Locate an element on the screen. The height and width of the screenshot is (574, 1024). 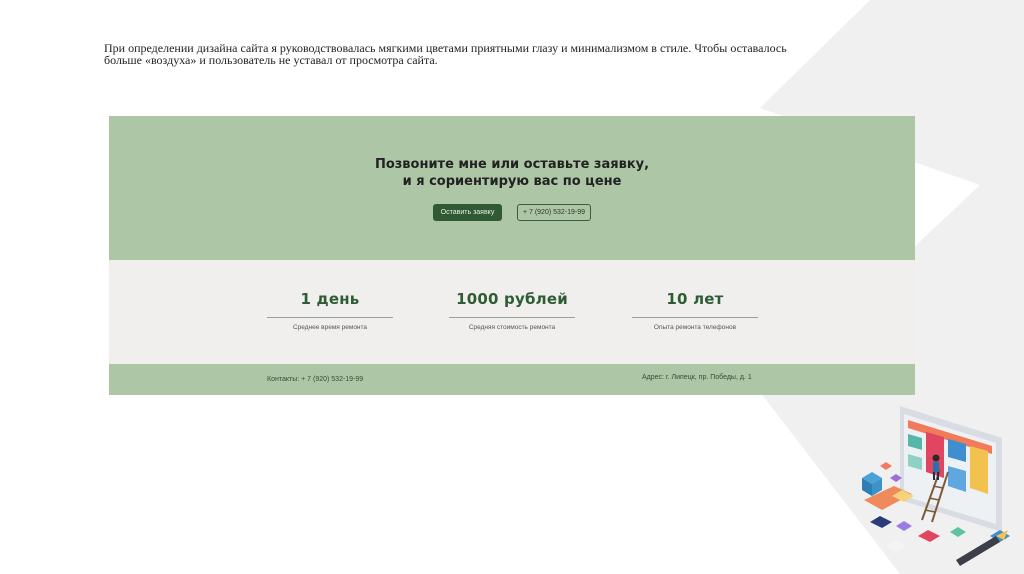
stat-caption: Опыта ремонта телефонов is located at coordinates (695, 327).